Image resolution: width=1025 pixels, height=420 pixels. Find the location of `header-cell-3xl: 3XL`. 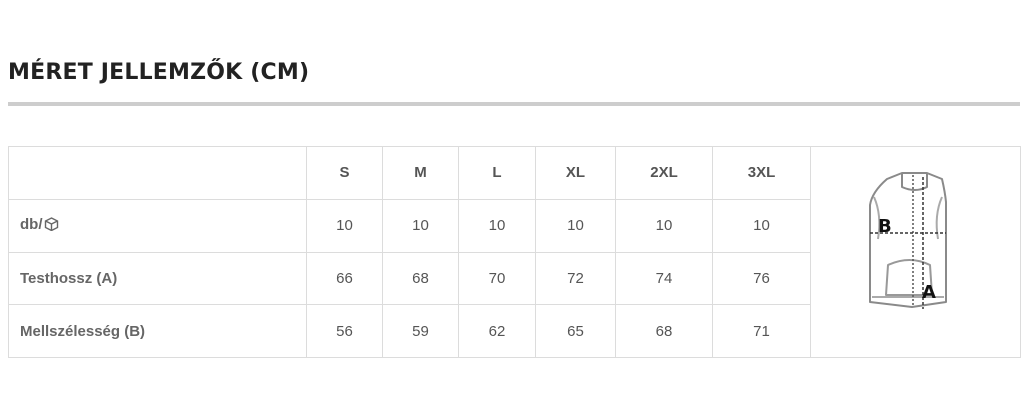

header-cell-3xl: 3XL is located at coordinates (761, 173).